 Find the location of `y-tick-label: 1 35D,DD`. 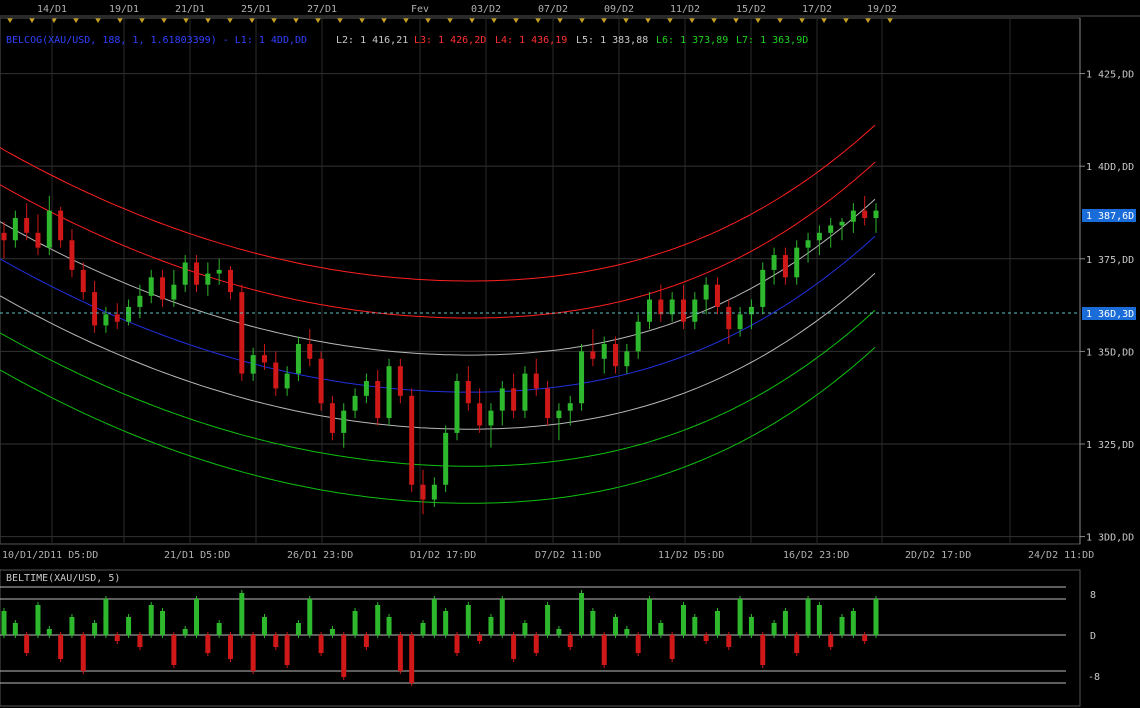

y-tick-label: 1 35D,DD is located at coordinates (1110, 352).